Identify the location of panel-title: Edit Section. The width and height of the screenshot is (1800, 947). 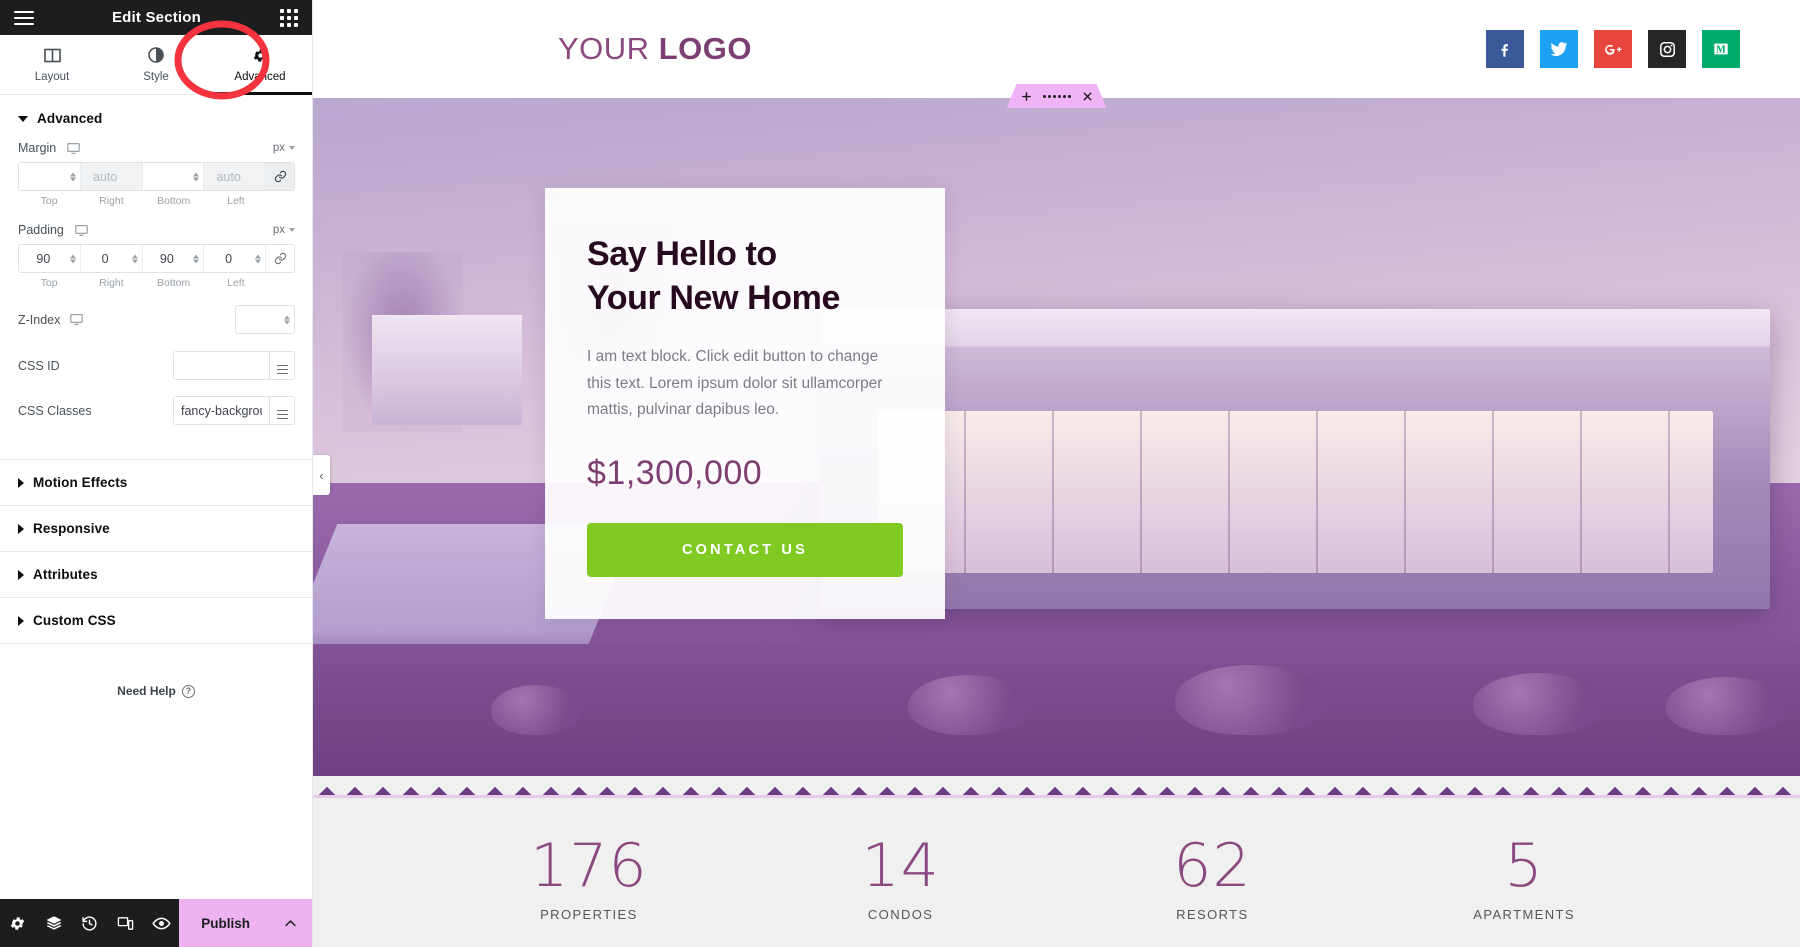
(156, 17).